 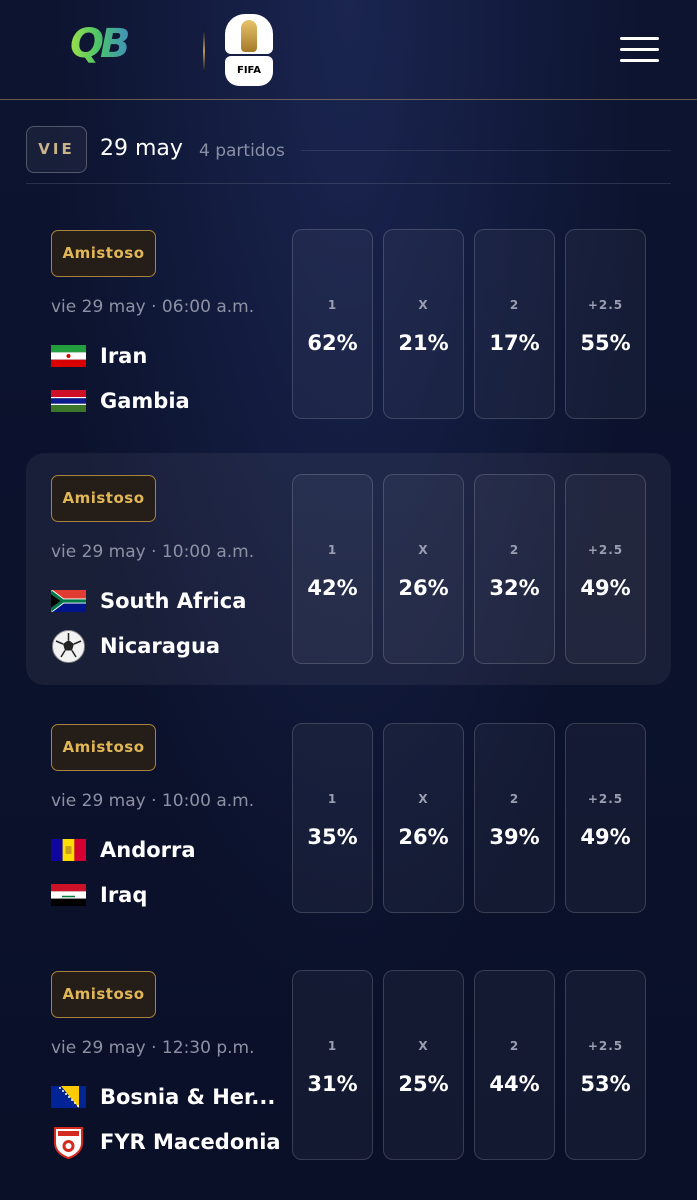 What do you see at coordinates (204, 51) in the screenshot?
I see `logo-divider` at bounding box center [204, 51].